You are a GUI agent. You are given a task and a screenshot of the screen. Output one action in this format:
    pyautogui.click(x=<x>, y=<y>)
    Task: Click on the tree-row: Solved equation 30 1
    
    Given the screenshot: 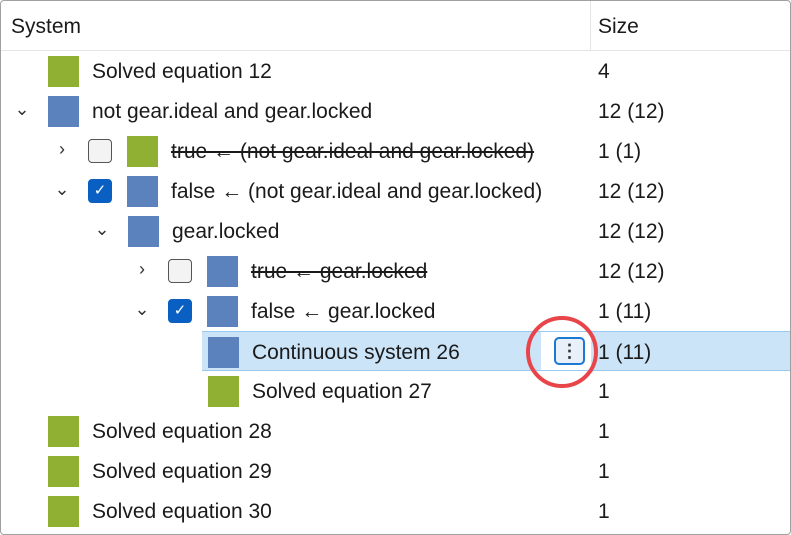 What is the action you would take?
    pyautogui.click(x=395, y=511)
    